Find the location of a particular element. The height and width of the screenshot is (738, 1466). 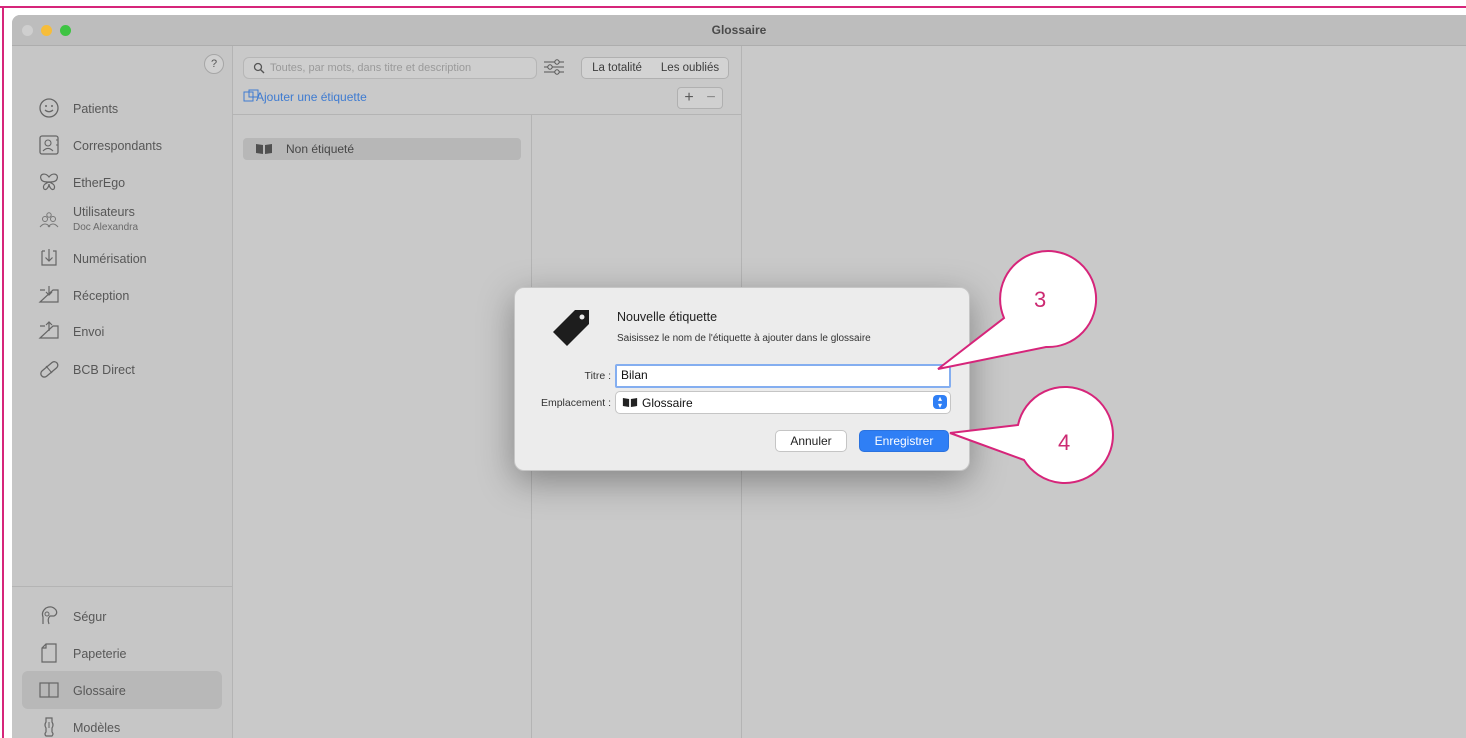

segur-icon is located at coordinates (49, 615).